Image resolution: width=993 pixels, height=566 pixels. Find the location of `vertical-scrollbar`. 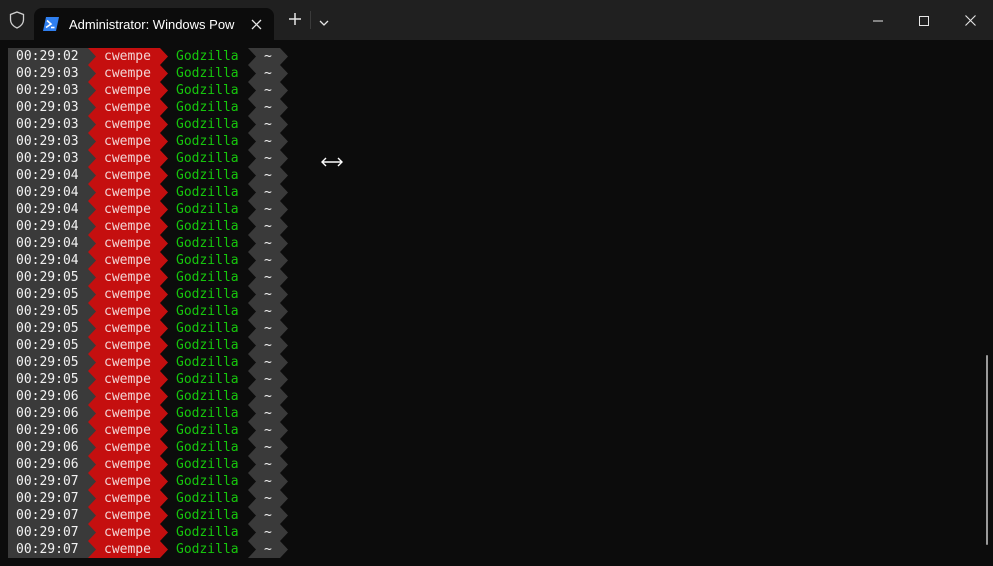

vertical-scrollbar is located at coordinates (987, 450).